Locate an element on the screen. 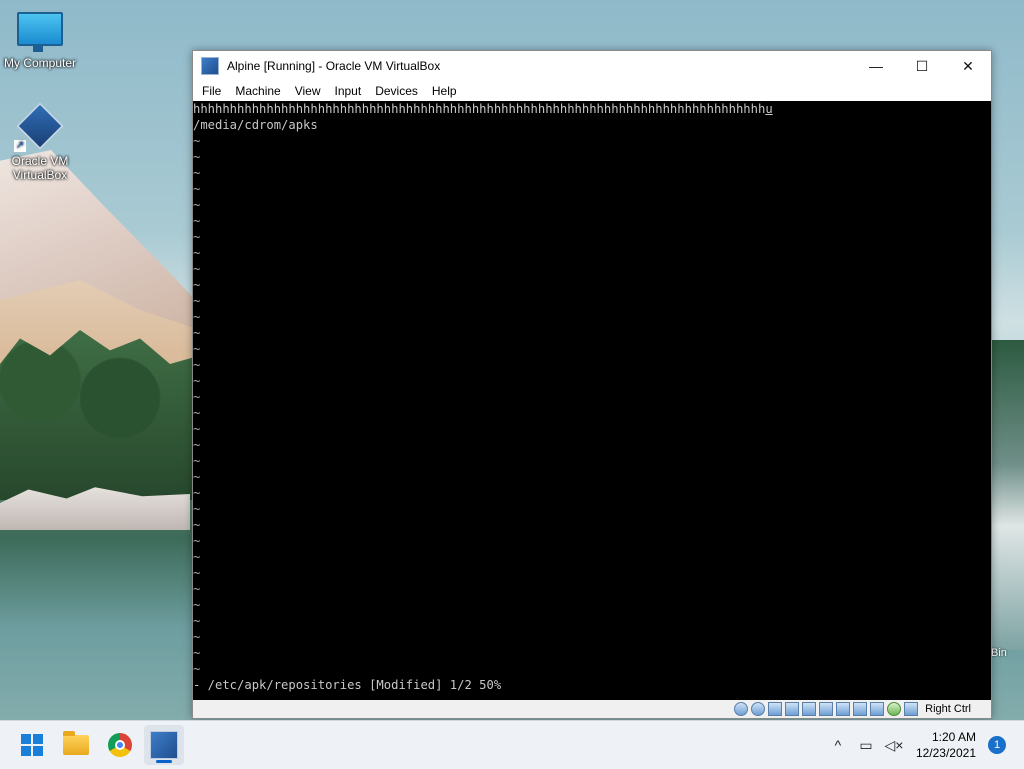 This screenshot has height=769, width=1024. minimize-button: — is located at coordinates (876, 66).